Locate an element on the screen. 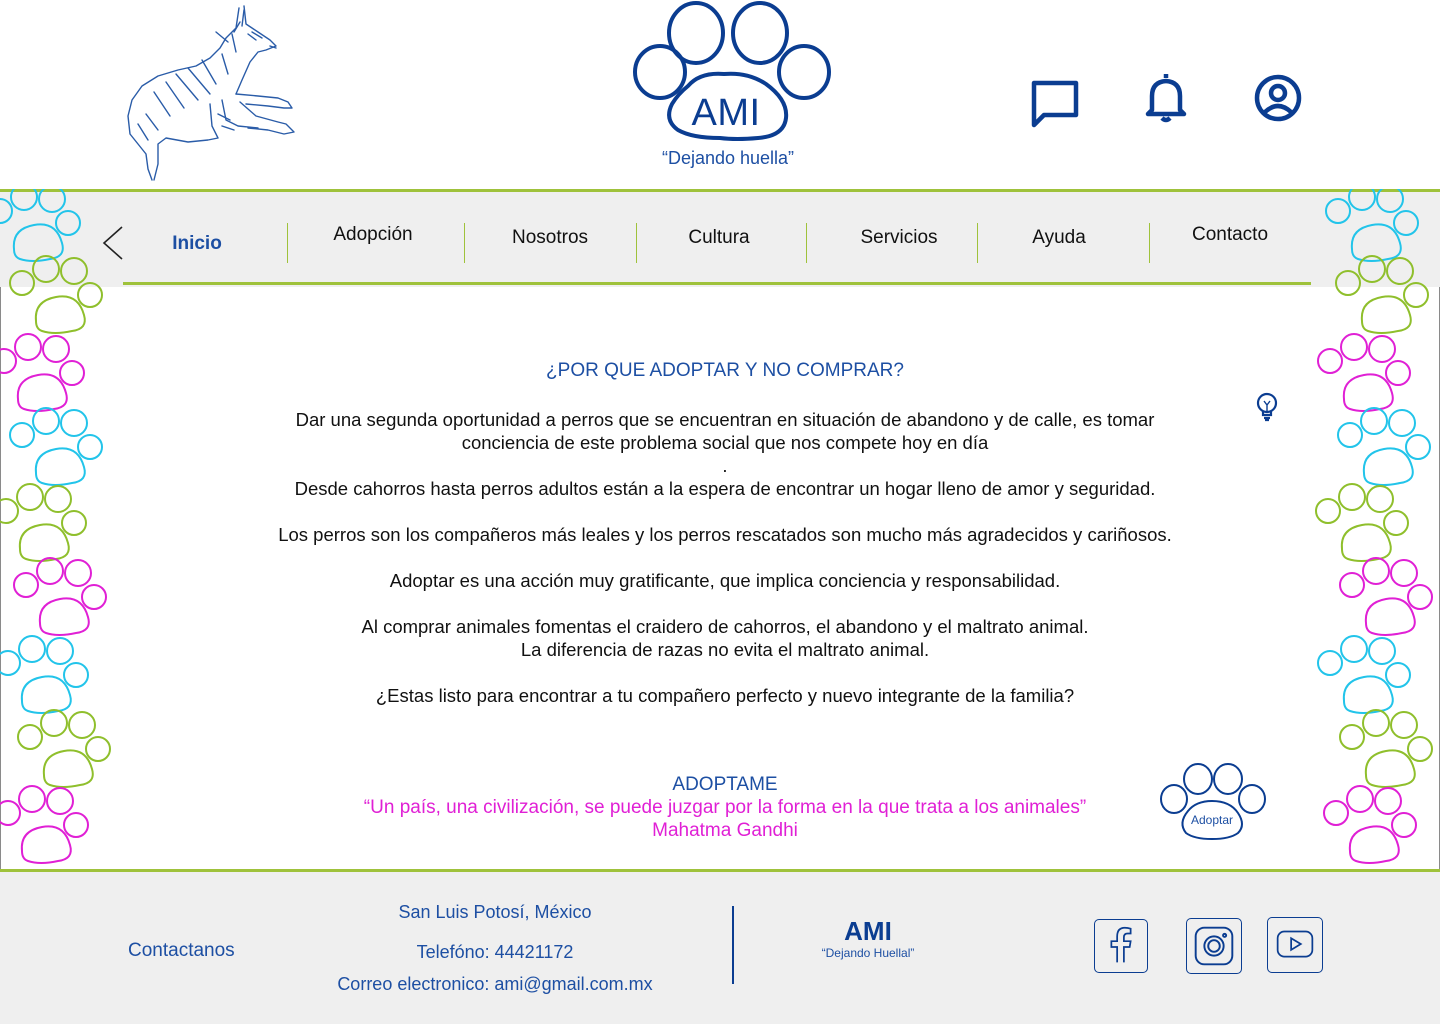 The width and height of the screenshot is (1440, 1024). user-profile-icon is located at coordinates (1278, 98).